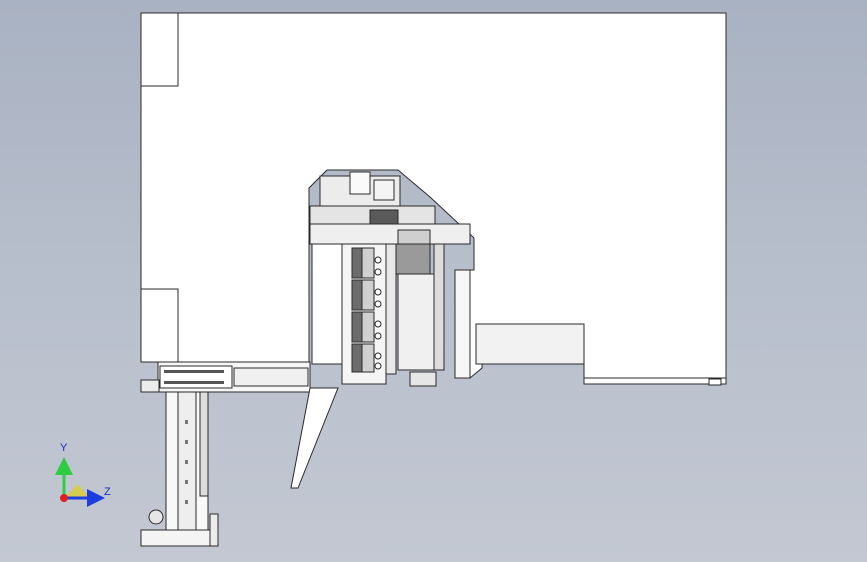  I want to click on housing-left-notch, so click(159, 325).